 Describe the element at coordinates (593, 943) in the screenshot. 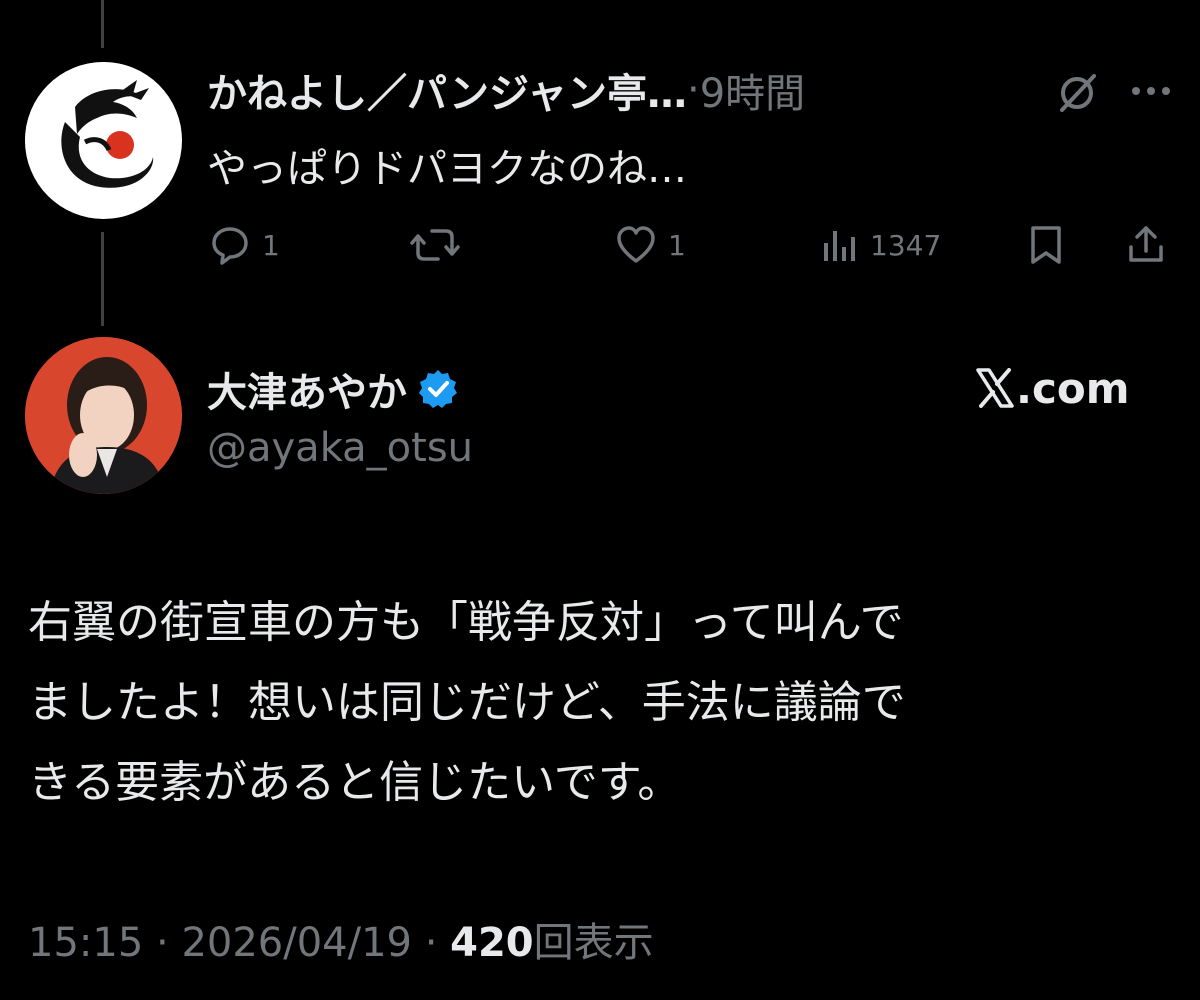

I see `views-label: 回表示` at that location.